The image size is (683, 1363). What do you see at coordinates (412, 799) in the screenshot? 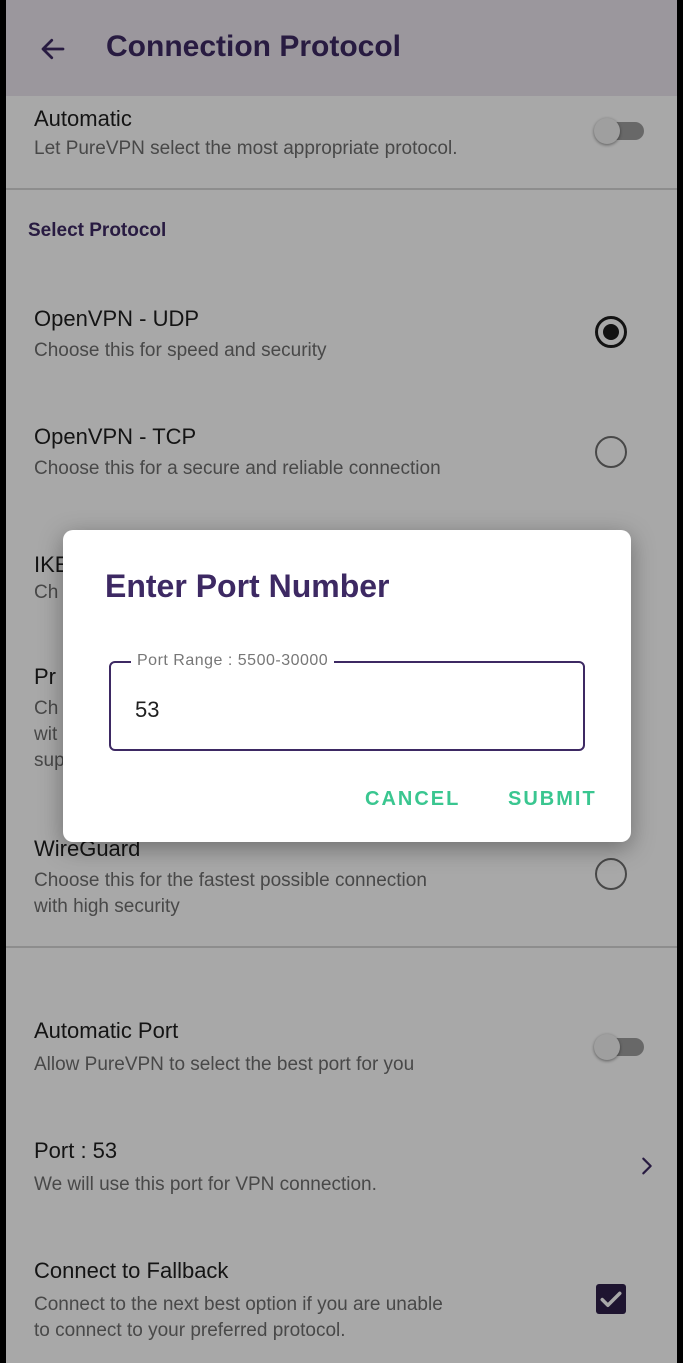
I see `cancel-button: CANCEL` at bounding box center [412, 799].